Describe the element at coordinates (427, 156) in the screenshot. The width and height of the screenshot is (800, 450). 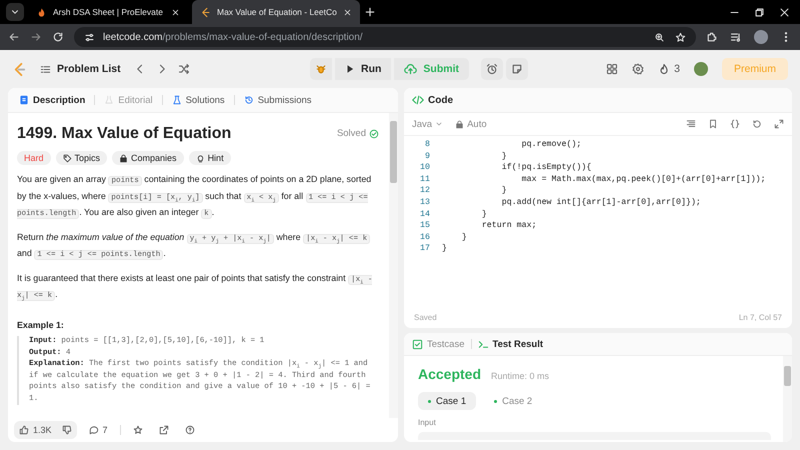
I see `line-number: 9` at that location.